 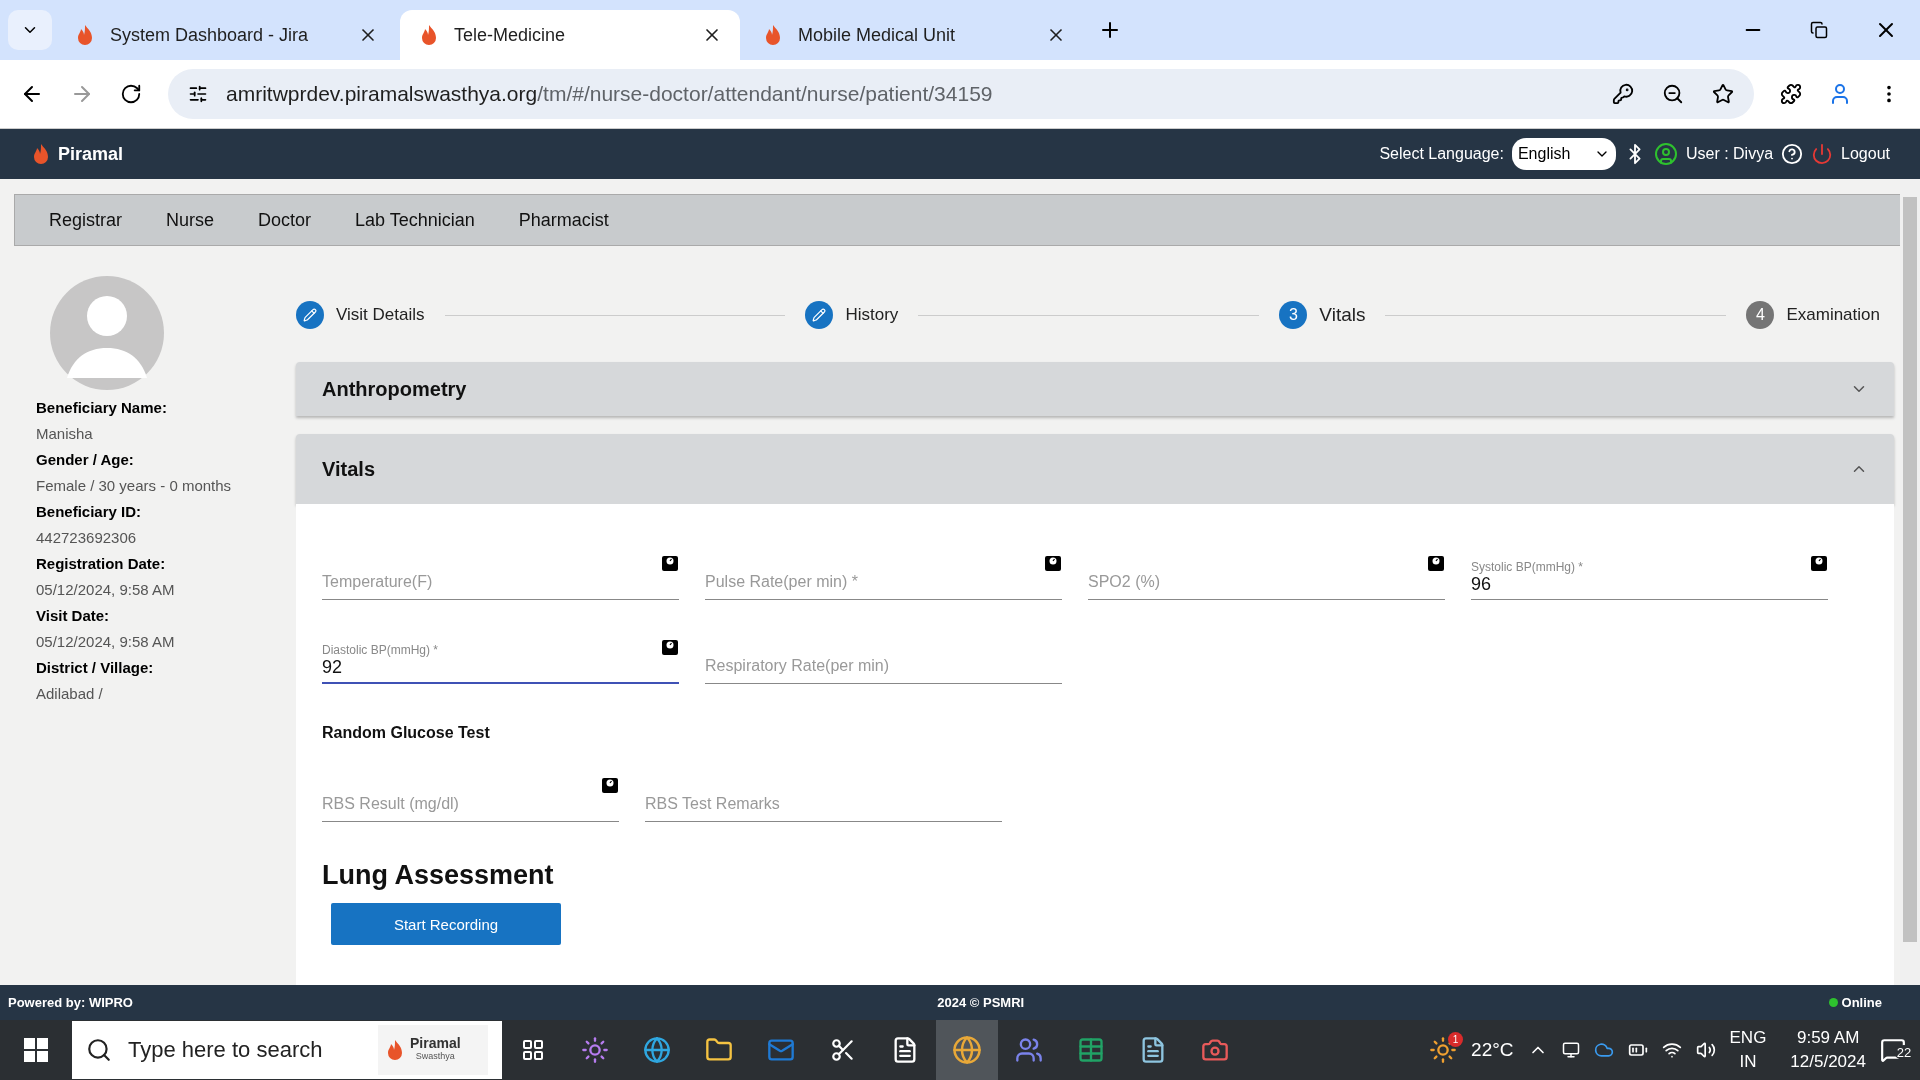 What do you see at coordinates (91, 154) in the screenshot?
I see `logo-text: Piramal` at bounding box center [91, 154].